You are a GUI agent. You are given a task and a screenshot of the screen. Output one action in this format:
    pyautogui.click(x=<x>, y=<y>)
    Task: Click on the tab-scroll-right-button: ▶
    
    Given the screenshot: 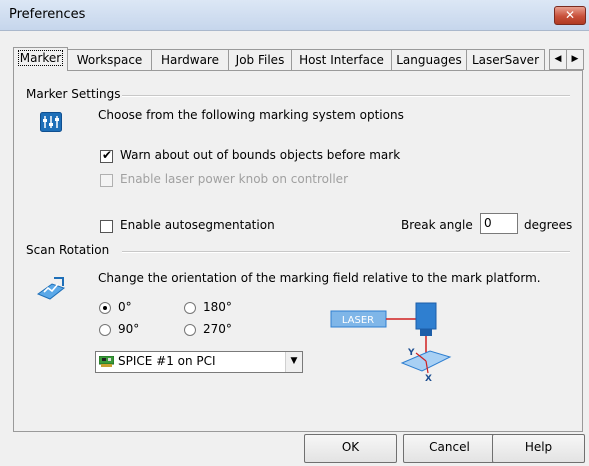 What is the action you would take?
    pyautogui.click(x=575, y=59)
    